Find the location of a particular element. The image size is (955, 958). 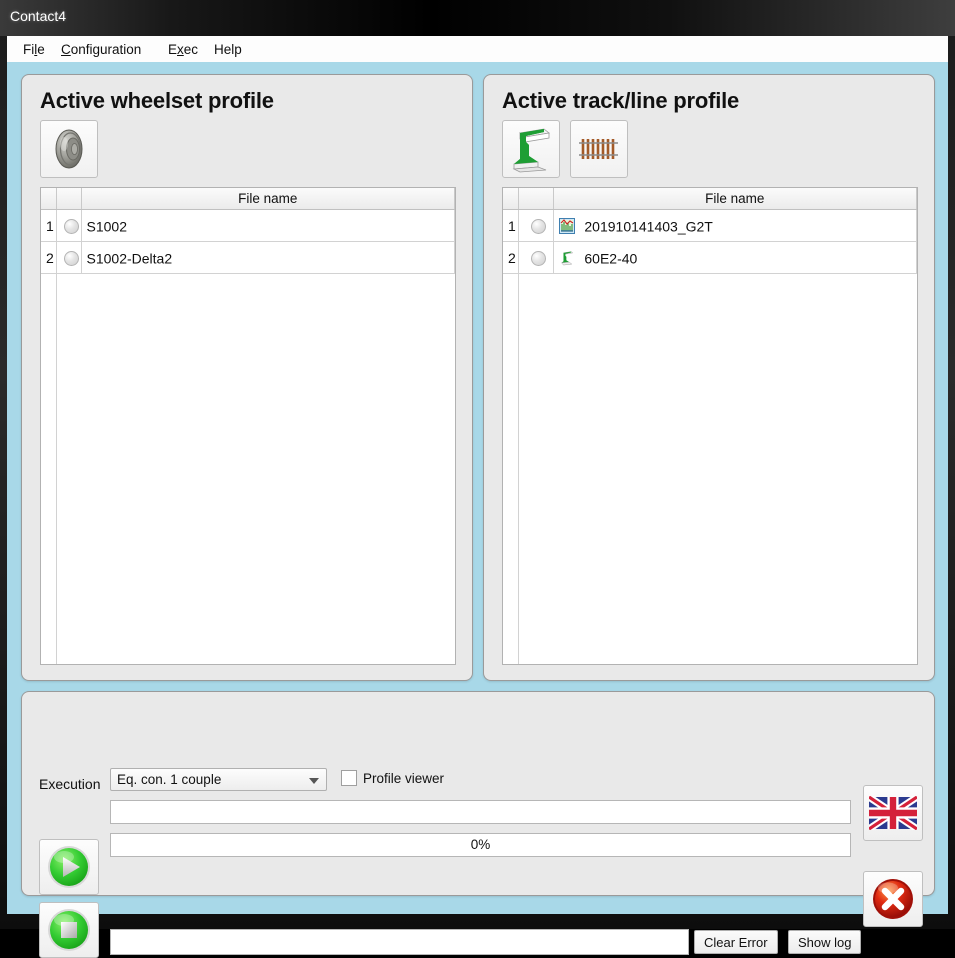

language-button is located at coordinates (893, 813).